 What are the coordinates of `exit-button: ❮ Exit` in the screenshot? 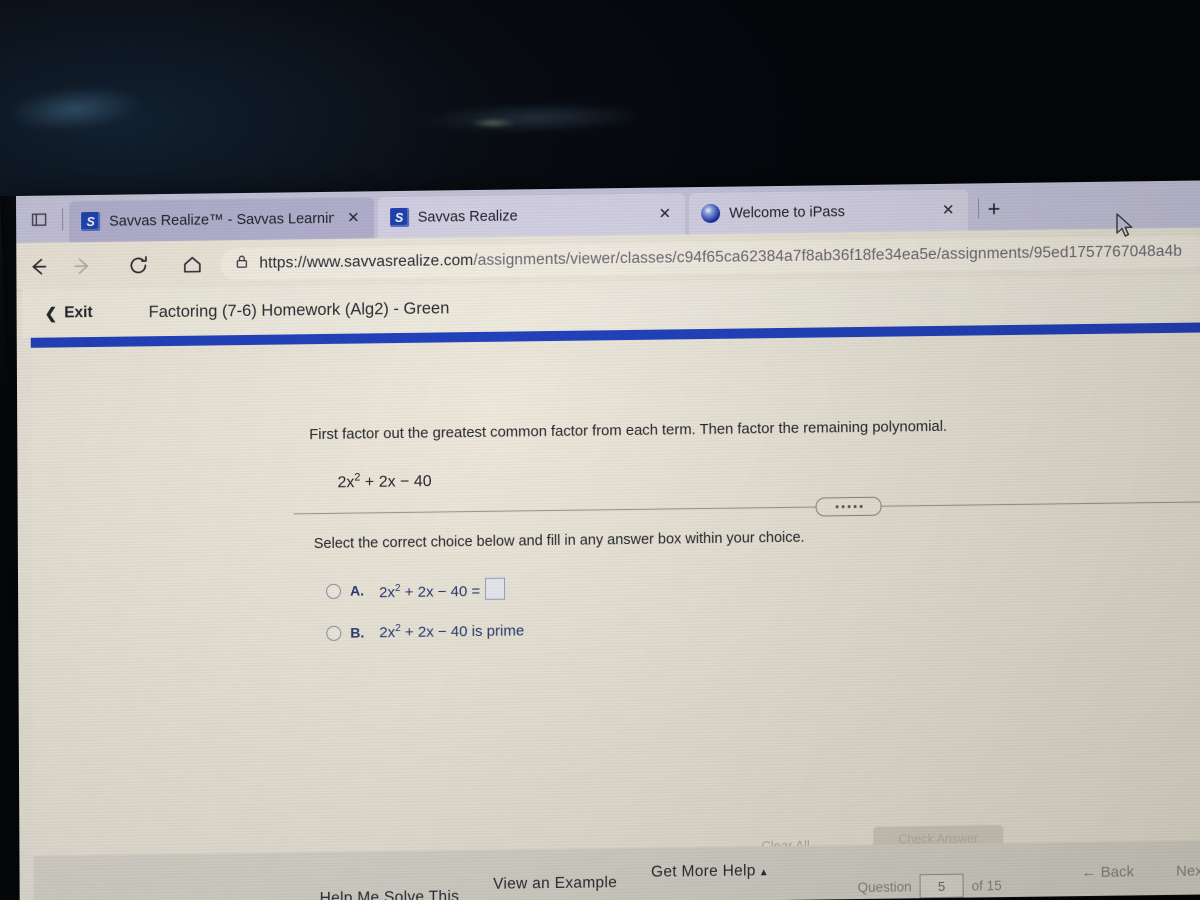 It's located at (69, 313).